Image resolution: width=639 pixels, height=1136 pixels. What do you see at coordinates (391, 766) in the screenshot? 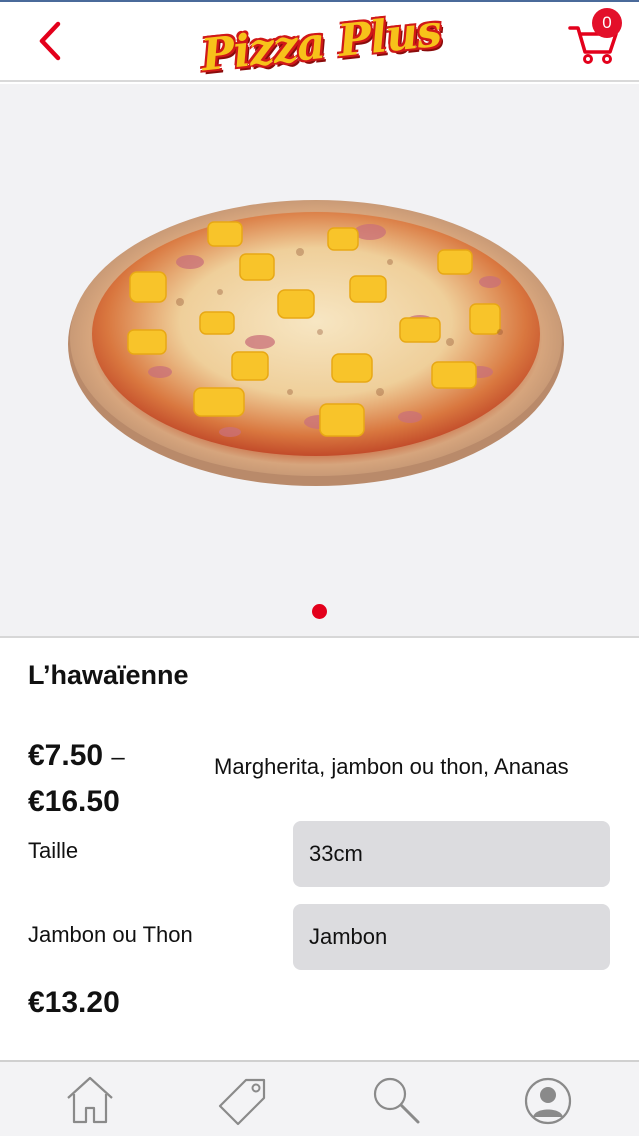
I see `product-description: Margherita, jambon ou thon, Ananas` at bounding box center [391, 766].